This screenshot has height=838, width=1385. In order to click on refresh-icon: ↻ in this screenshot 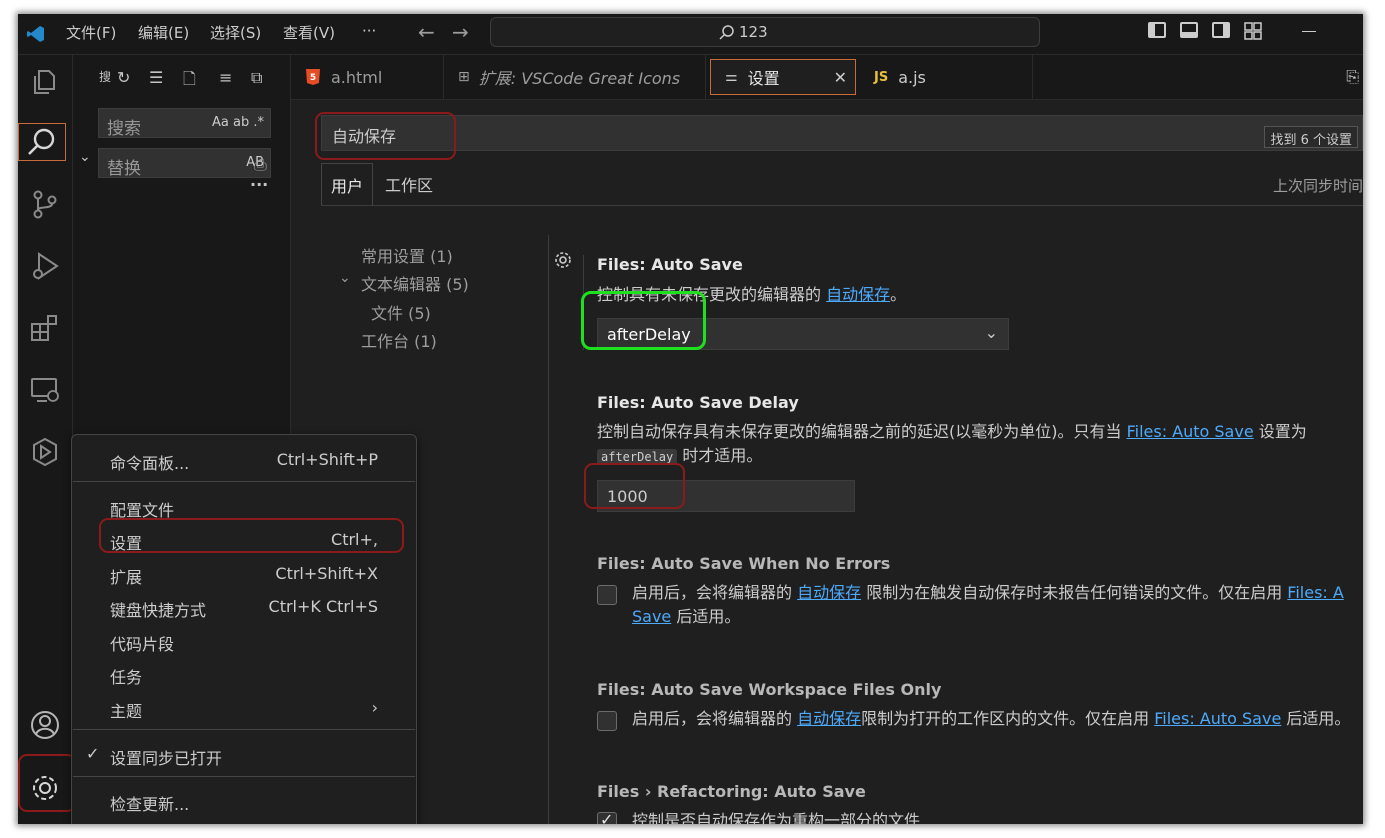, I will do `click(123, 77)`.